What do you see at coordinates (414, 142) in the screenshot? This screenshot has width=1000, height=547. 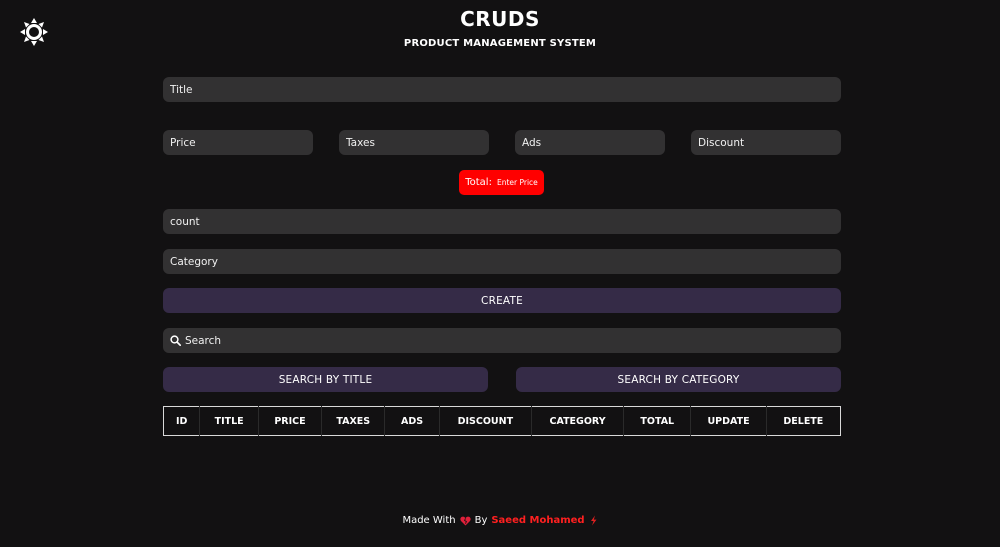 I see `taxes-input` at bounding box center [414, 142].